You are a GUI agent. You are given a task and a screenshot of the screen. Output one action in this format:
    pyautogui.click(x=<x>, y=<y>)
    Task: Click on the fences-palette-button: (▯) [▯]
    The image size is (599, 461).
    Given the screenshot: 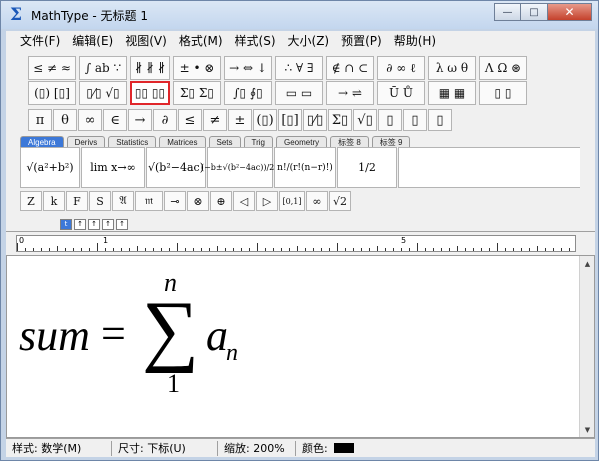 What is the action you would take?
    pyautogui.click(x=52, y=93)
    